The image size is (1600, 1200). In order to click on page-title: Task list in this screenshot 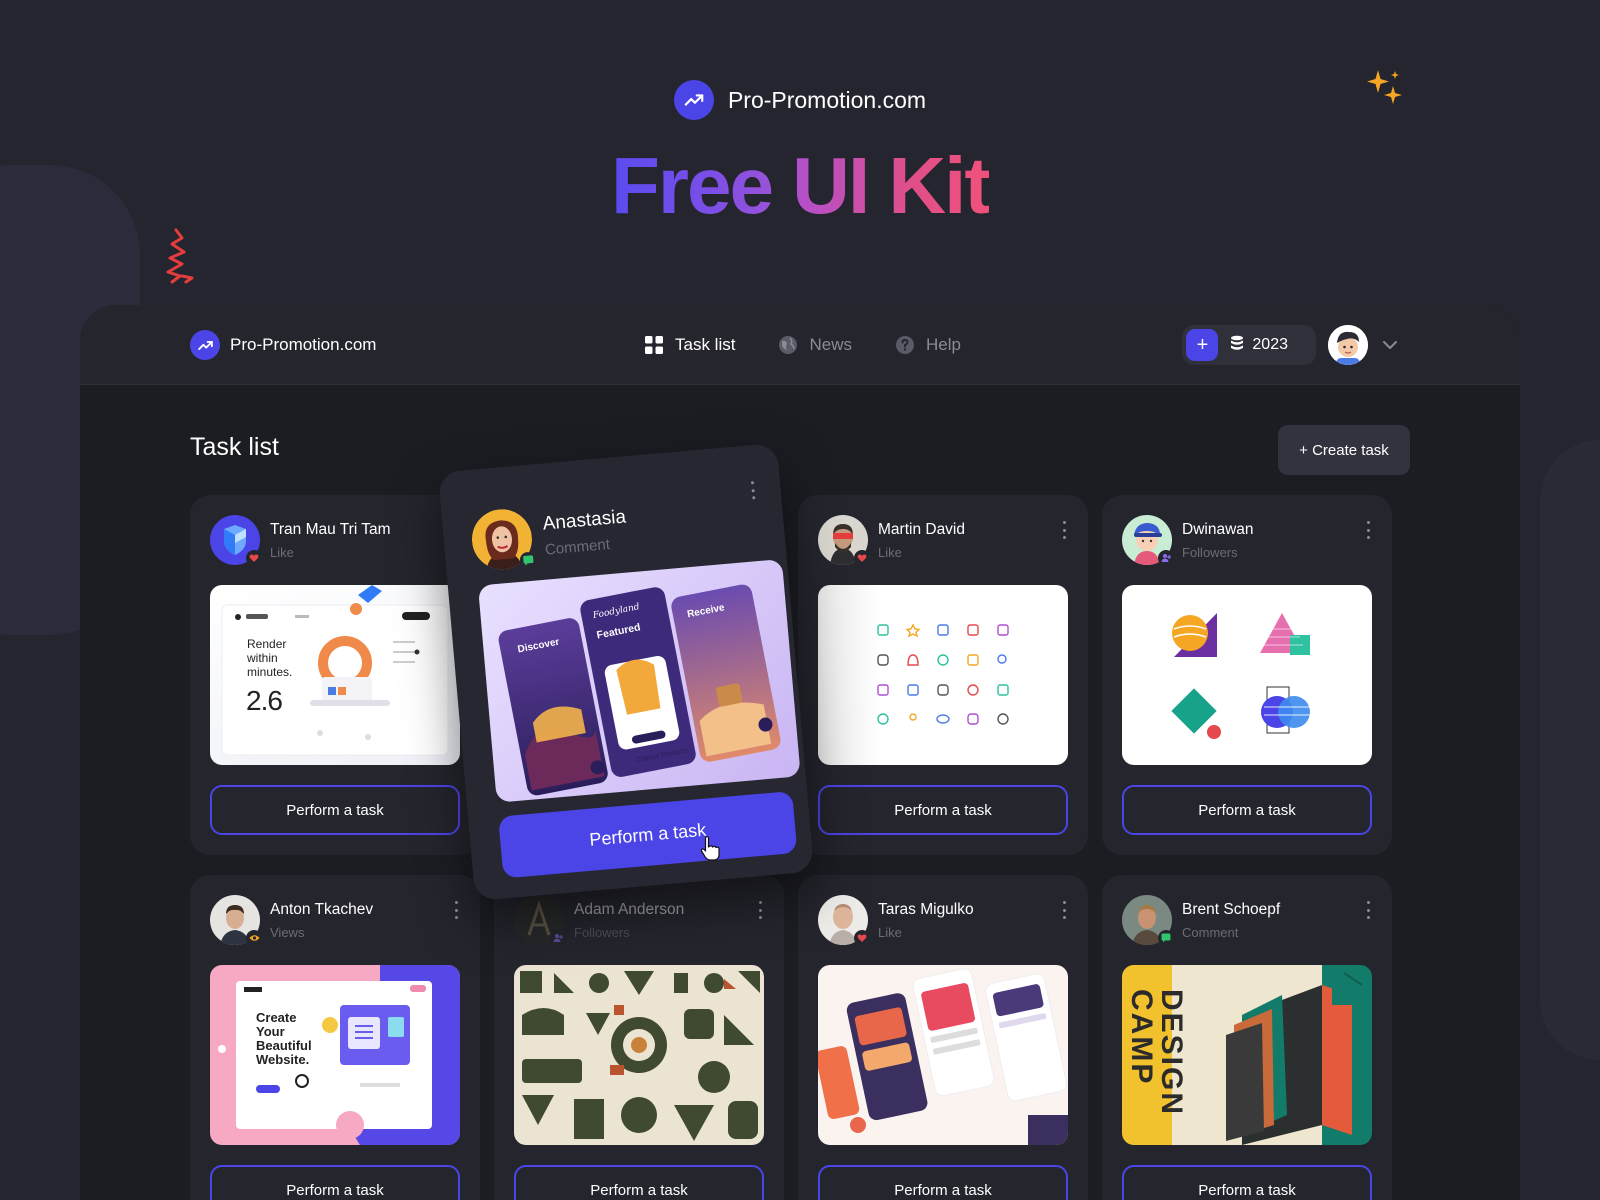, I will do `click(234, 447)`.